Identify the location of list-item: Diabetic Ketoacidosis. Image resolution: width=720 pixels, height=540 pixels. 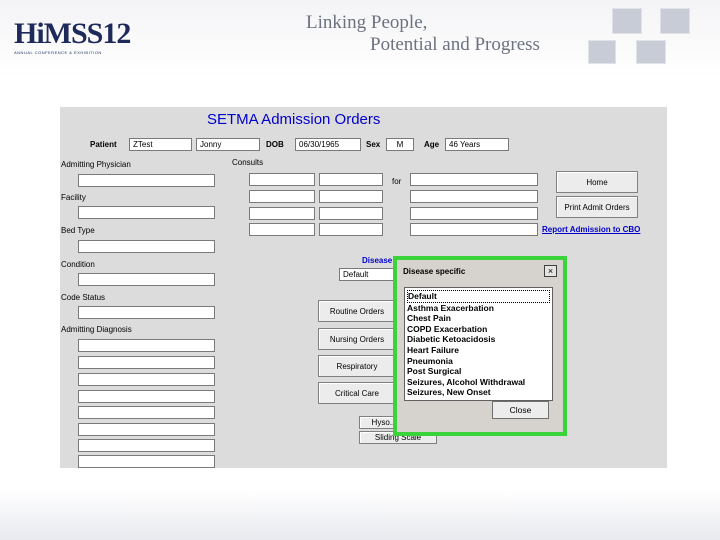
(478, 339).